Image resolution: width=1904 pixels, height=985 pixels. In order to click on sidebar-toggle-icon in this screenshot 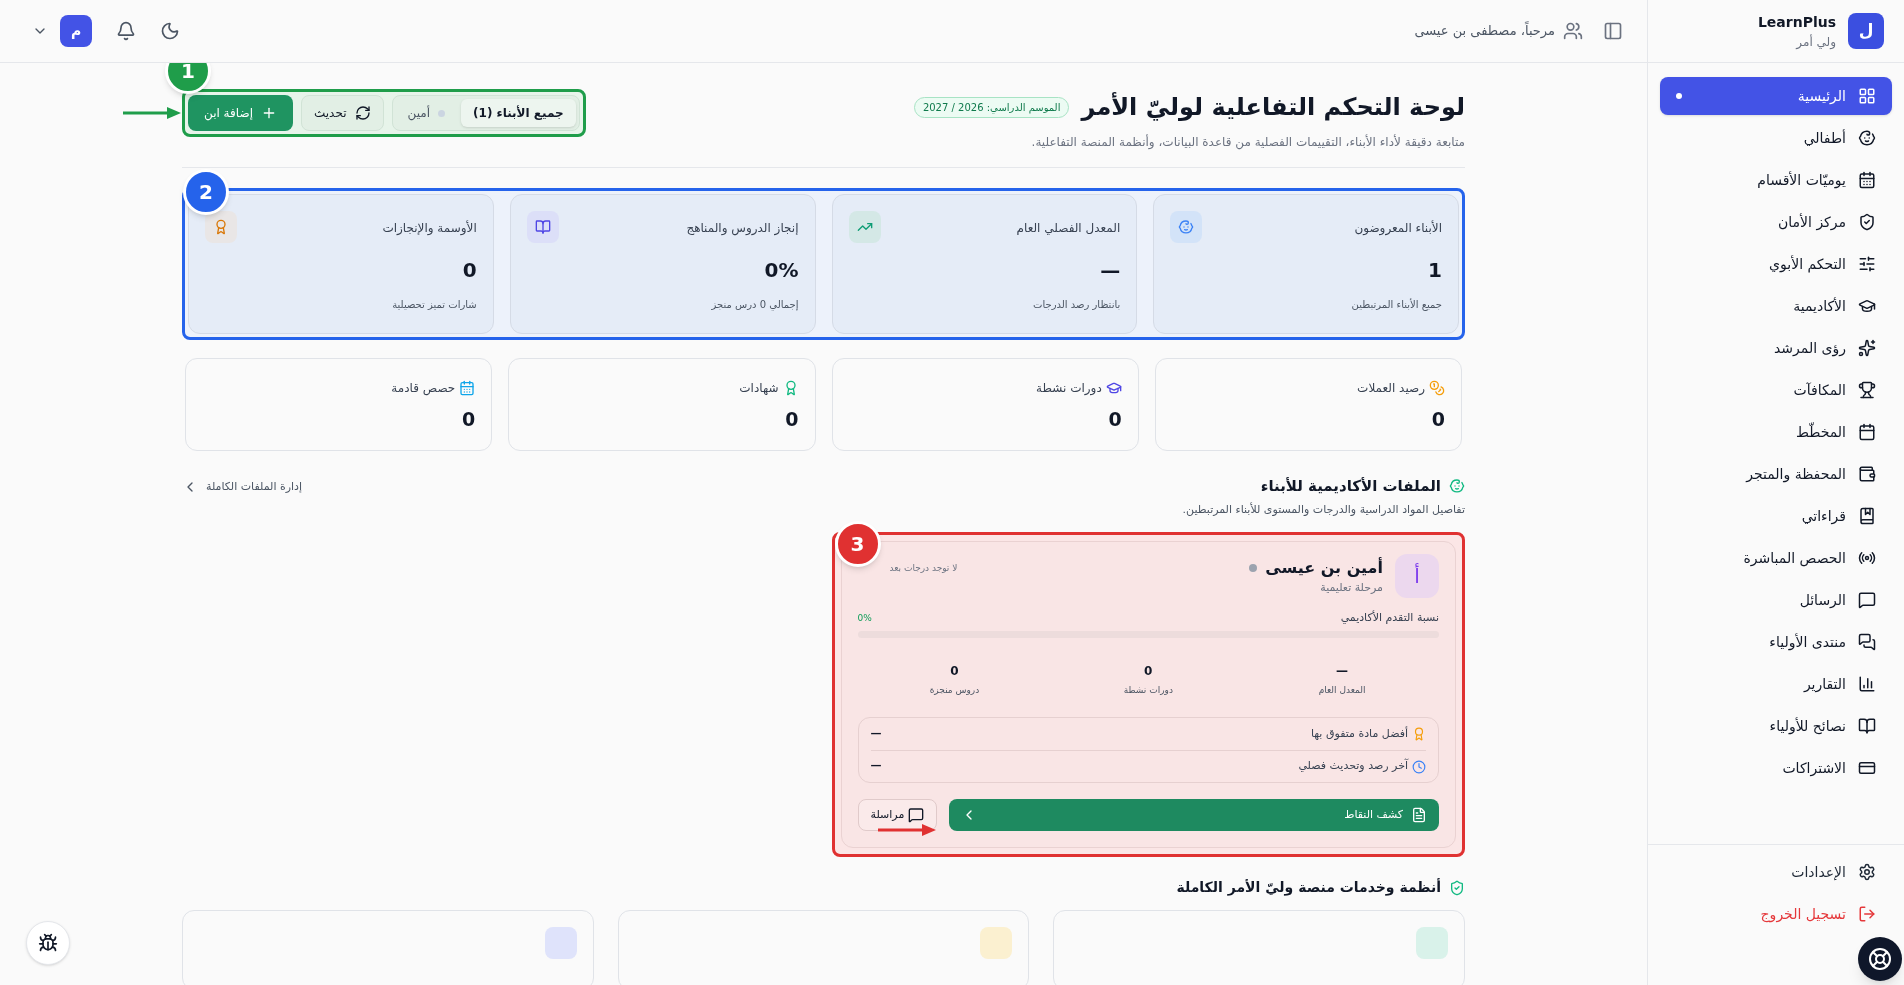, I will do `click(1613, 31)`.